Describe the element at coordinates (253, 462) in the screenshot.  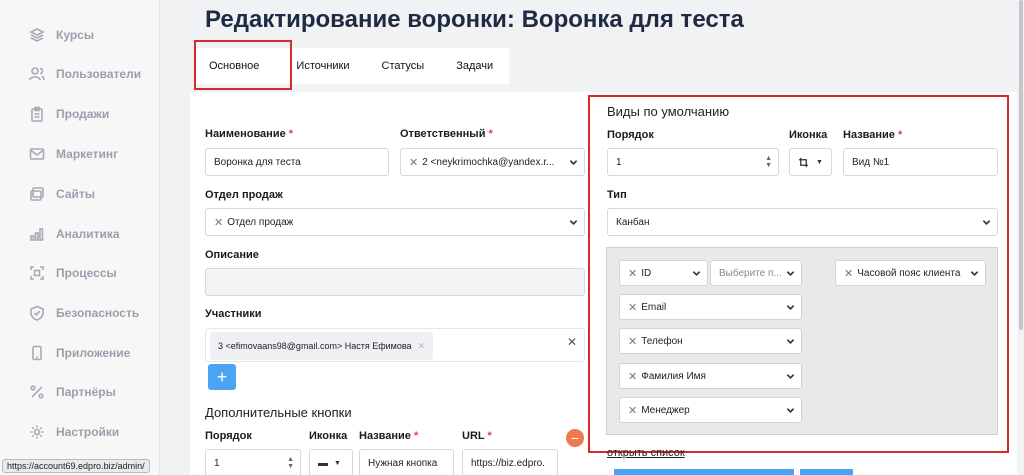
I see `extra-order-input: 1 ▲ ▼` at that location.